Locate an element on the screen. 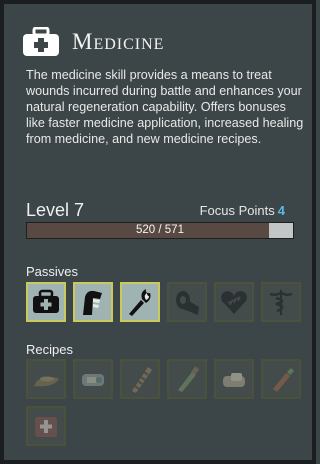 Image resolution: width=320 pixels, height=464 pixels. recipe-slot-splint is located at coordinates (140, 379).